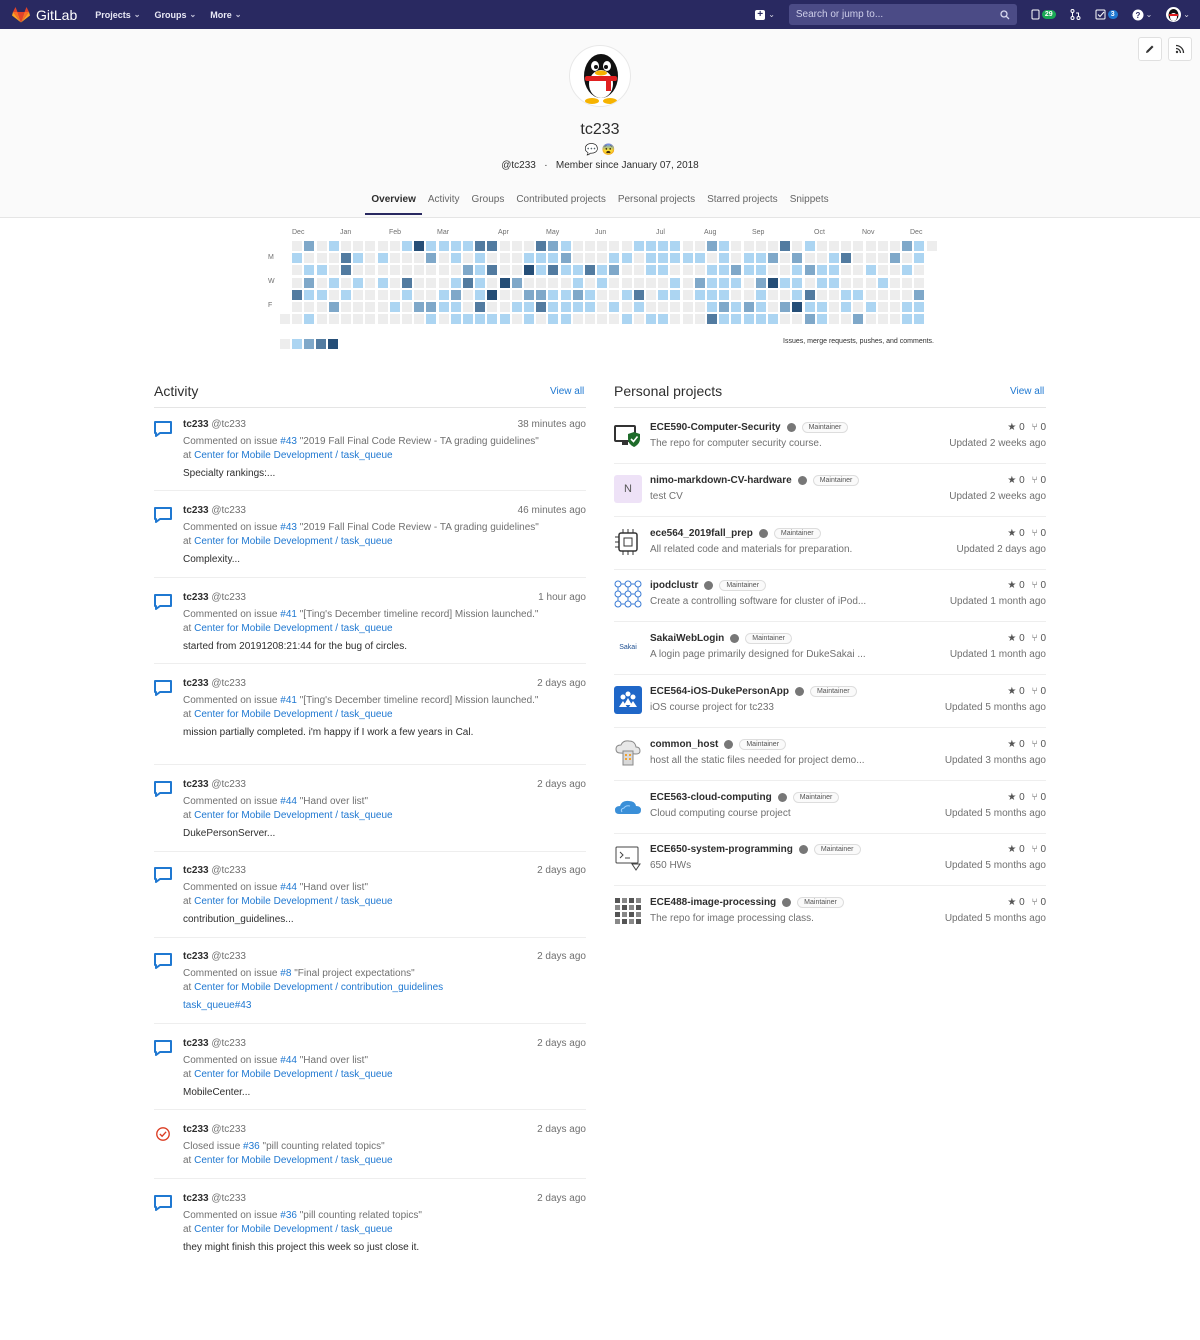 The width and height of the screenshot is (1200, 1340). What do you see at coordinates (1178, 14) in the screenshot?
I see `user-menu-dropdown: ⌄` at bounding box center [1178, 14].